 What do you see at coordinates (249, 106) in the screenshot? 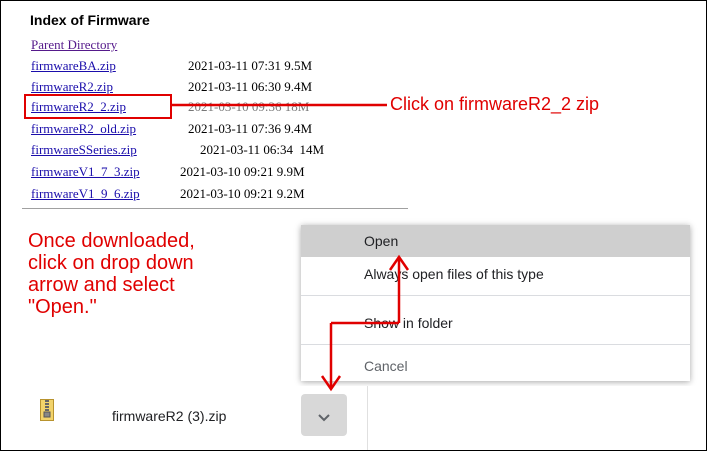
I see `file-meta: 2021-03-10 09:36 18M` at bounding box center [249, 106].